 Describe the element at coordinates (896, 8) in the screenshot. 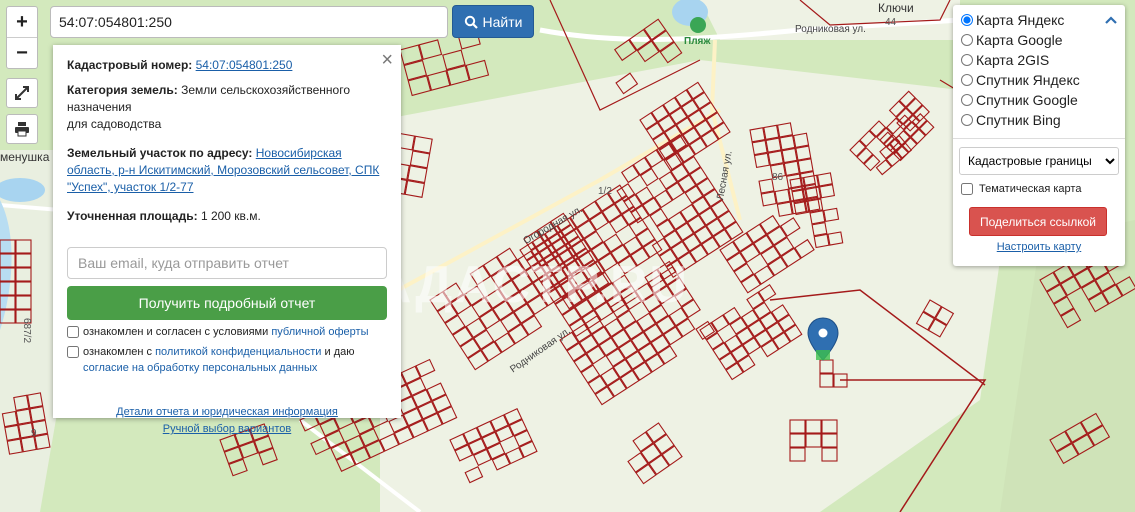

I see `map-label-village: Ключи` at that location.